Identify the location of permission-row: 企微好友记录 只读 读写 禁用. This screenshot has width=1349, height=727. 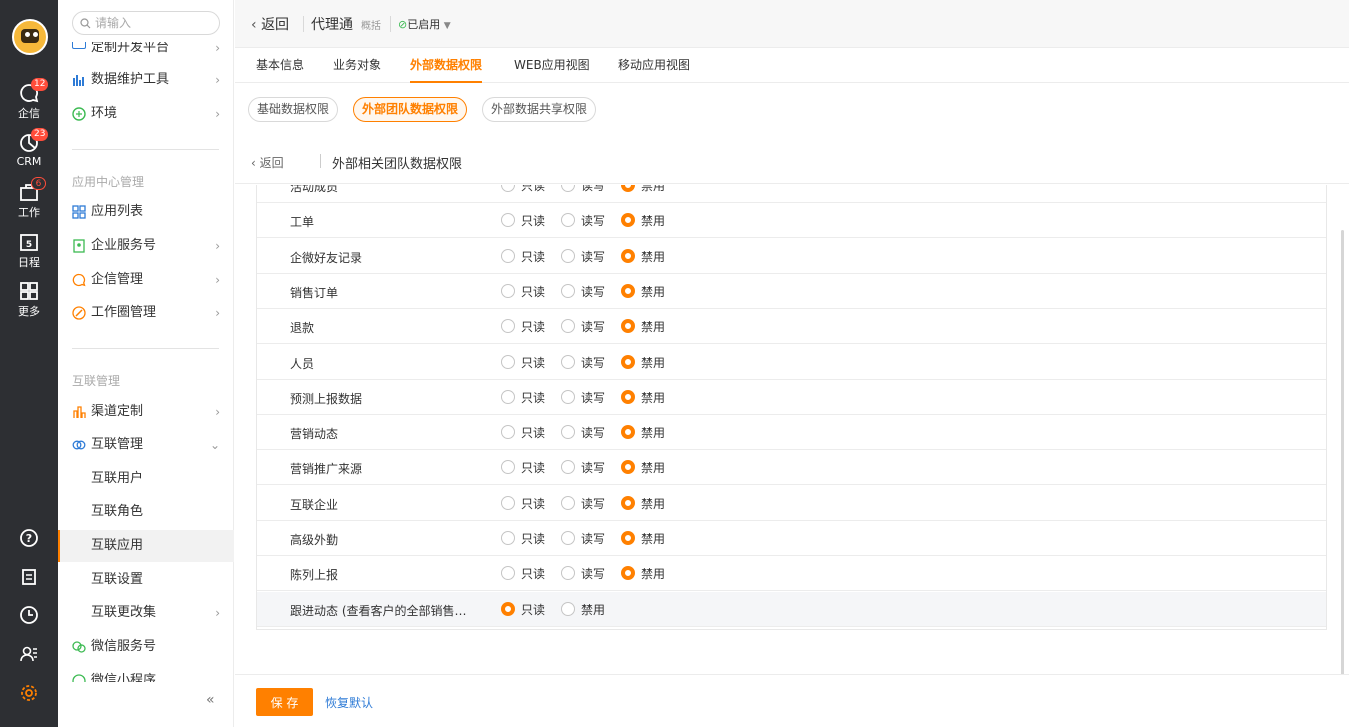
(791, 256).